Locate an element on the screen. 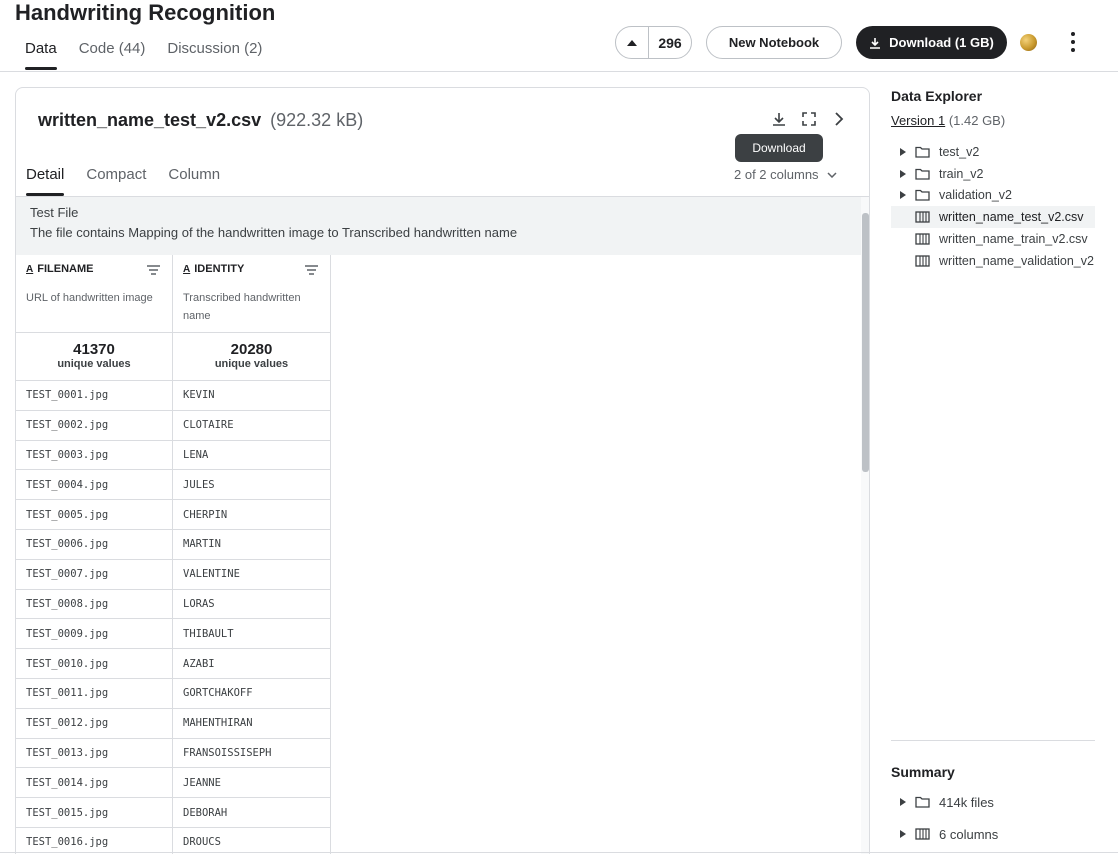 The height and width of the screenshot is (854, 1118). table-row: TEST_0011.jpg GORTCHAKOFF is located at coordinates (173, 693).